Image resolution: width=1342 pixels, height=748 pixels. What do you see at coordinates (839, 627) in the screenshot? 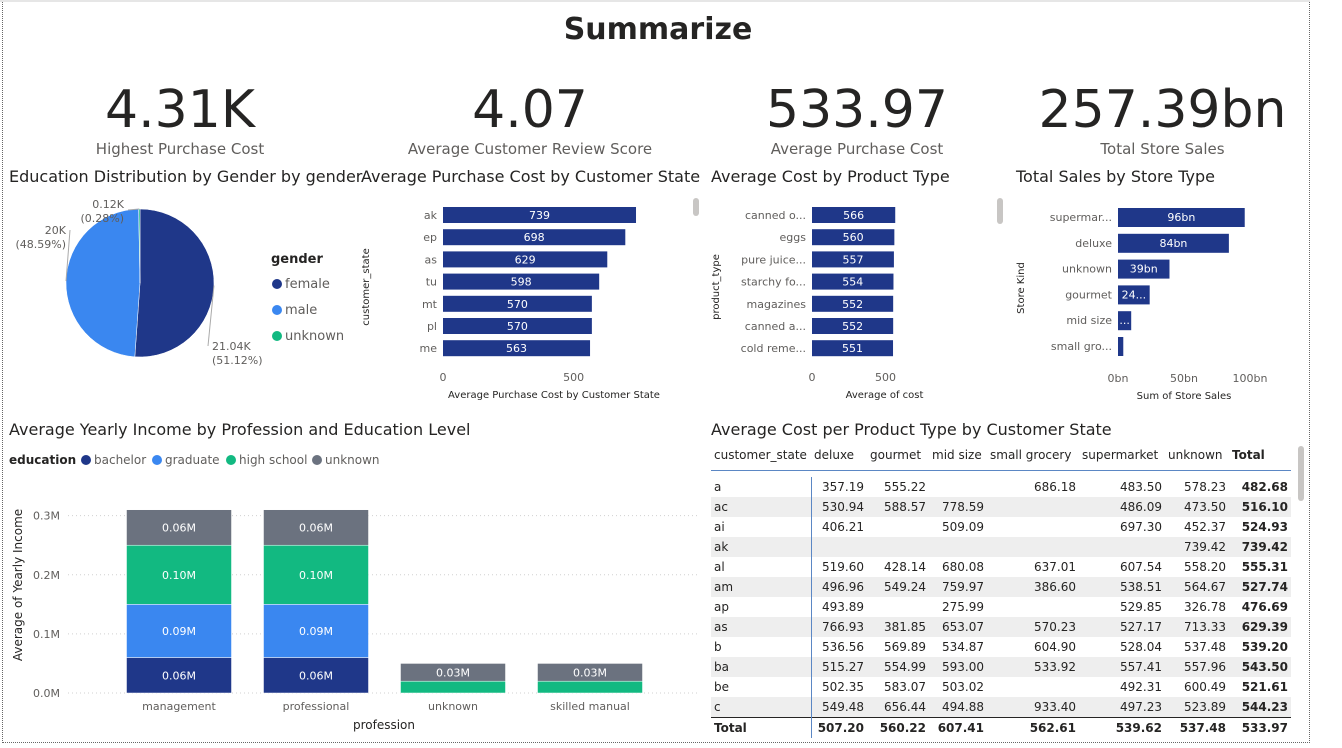
I see `table-cell: 766.93` at bounding box center [839, 627].